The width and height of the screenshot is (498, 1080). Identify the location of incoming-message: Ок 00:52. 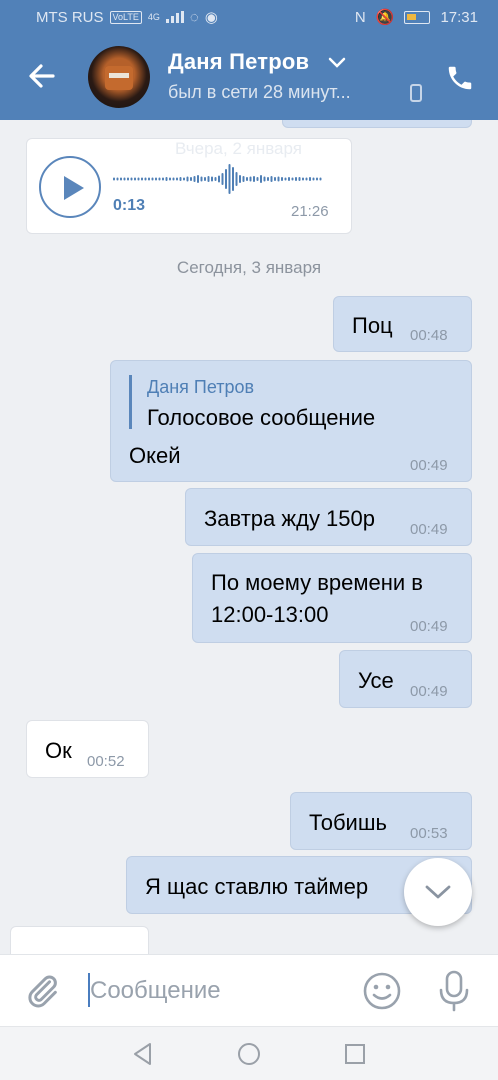
(87, 749).